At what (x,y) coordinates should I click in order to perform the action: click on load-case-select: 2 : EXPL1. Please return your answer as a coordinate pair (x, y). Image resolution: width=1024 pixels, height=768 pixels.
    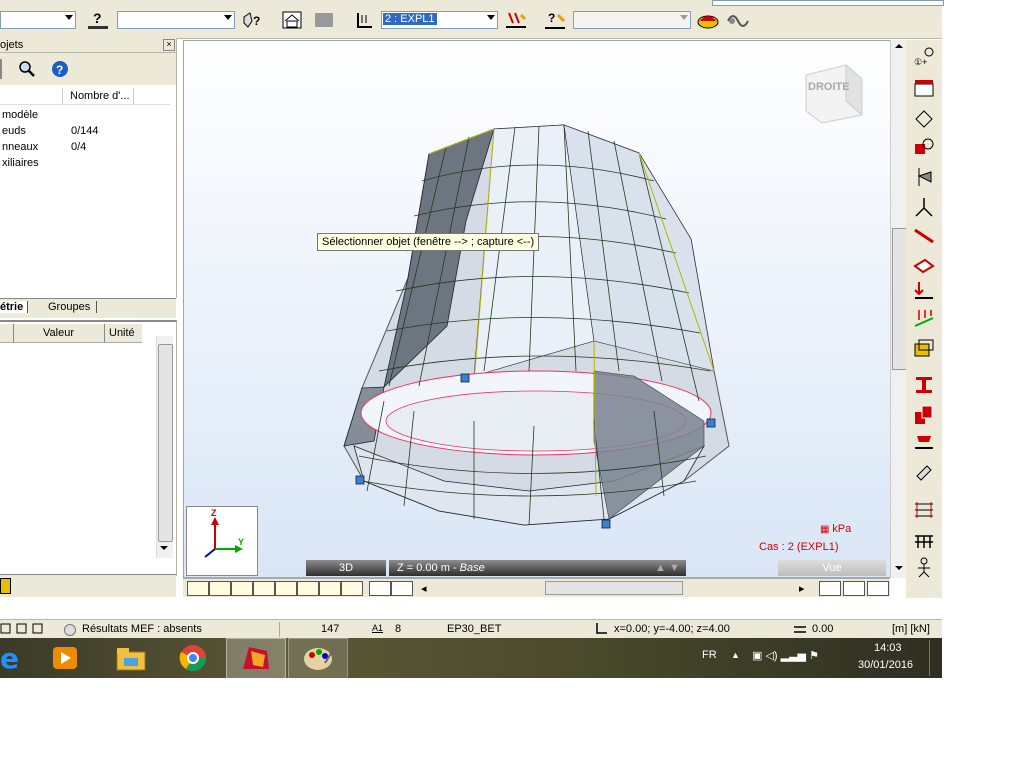
    Looking at the image, I should click on (439, 20).